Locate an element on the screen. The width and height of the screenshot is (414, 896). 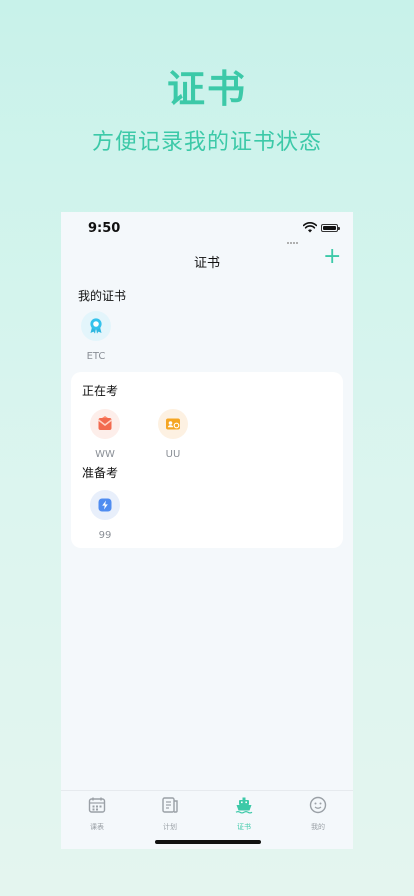
tab-label: 证书 is located at coordinates (244, 827).